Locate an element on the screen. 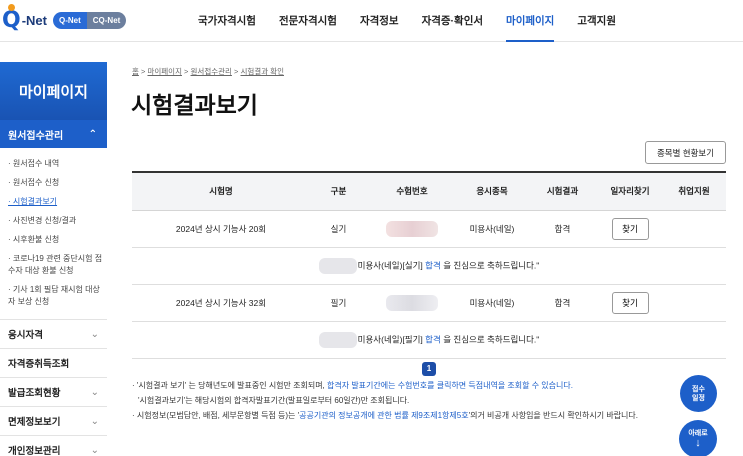 The height and width of the screenshot is (456, 743). sidebar-category-application: 원서접수관리 ⌃ is located at coordinates (53, 134).